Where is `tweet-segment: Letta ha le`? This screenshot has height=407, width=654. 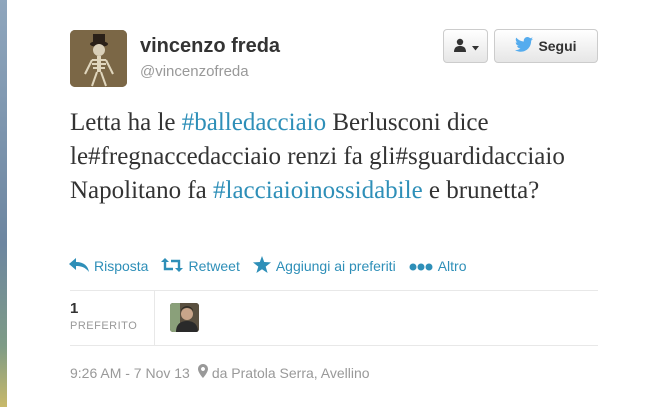
tweet-segment: Letta ha le is located at coordinates (126, 122).